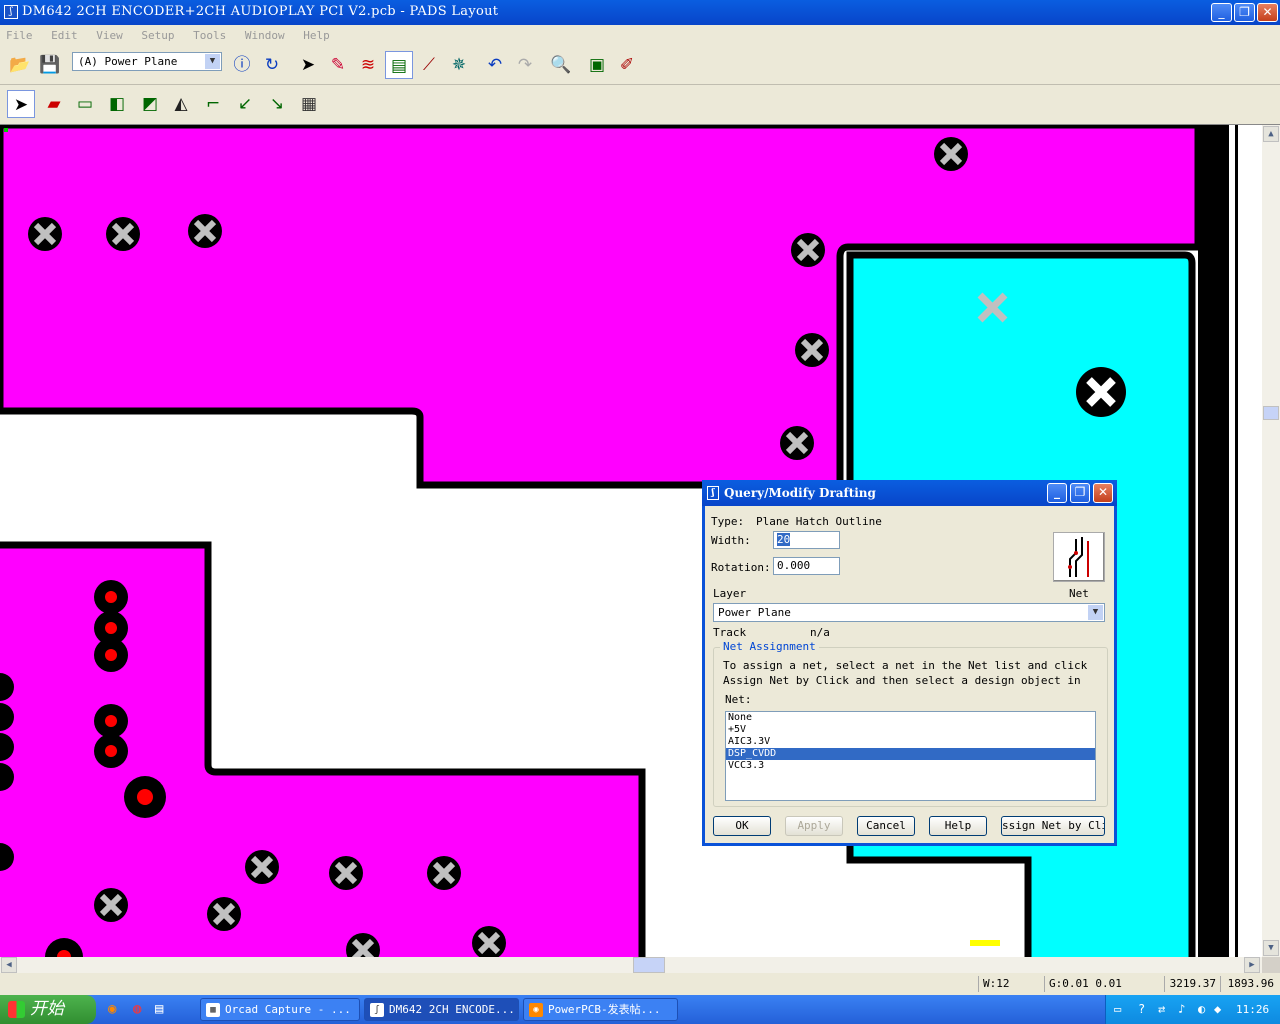  I want to click on vertical-scrollbar: ▲ ▼, so click(1271, 541).